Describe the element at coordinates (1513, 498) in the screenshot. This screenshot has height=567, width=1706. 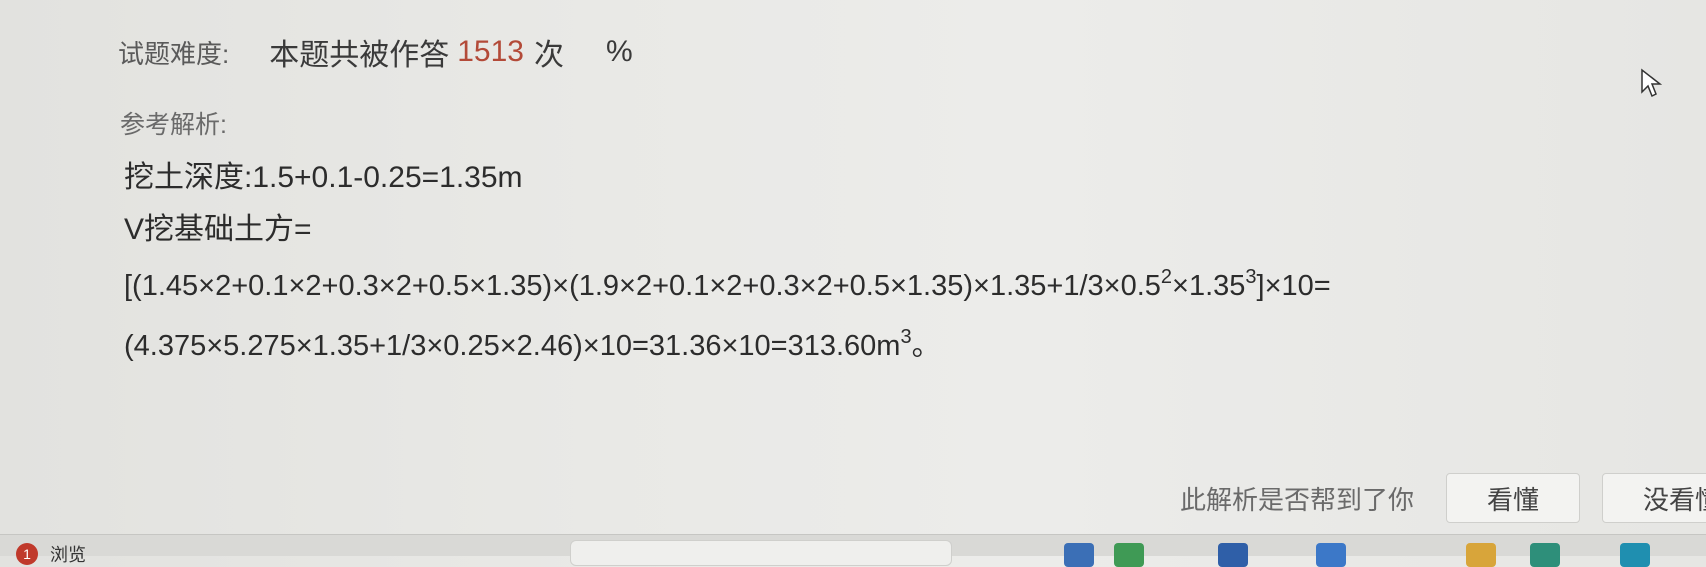
I see `understood-button: 看懂` at that location.